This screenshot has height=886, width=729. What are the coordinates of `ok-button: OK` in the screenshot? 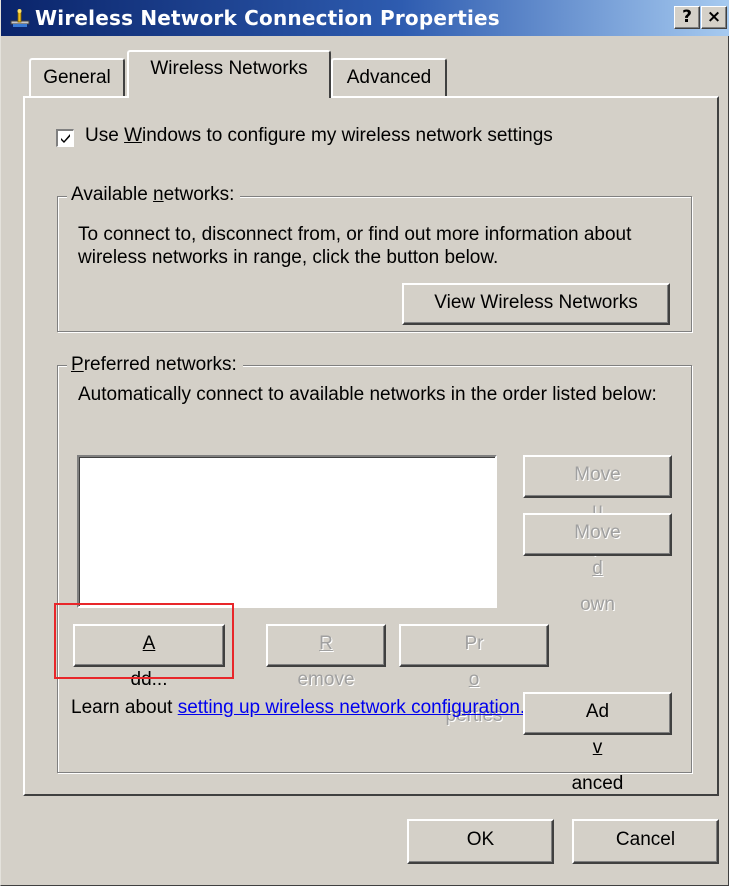 It's located at (480, 841).